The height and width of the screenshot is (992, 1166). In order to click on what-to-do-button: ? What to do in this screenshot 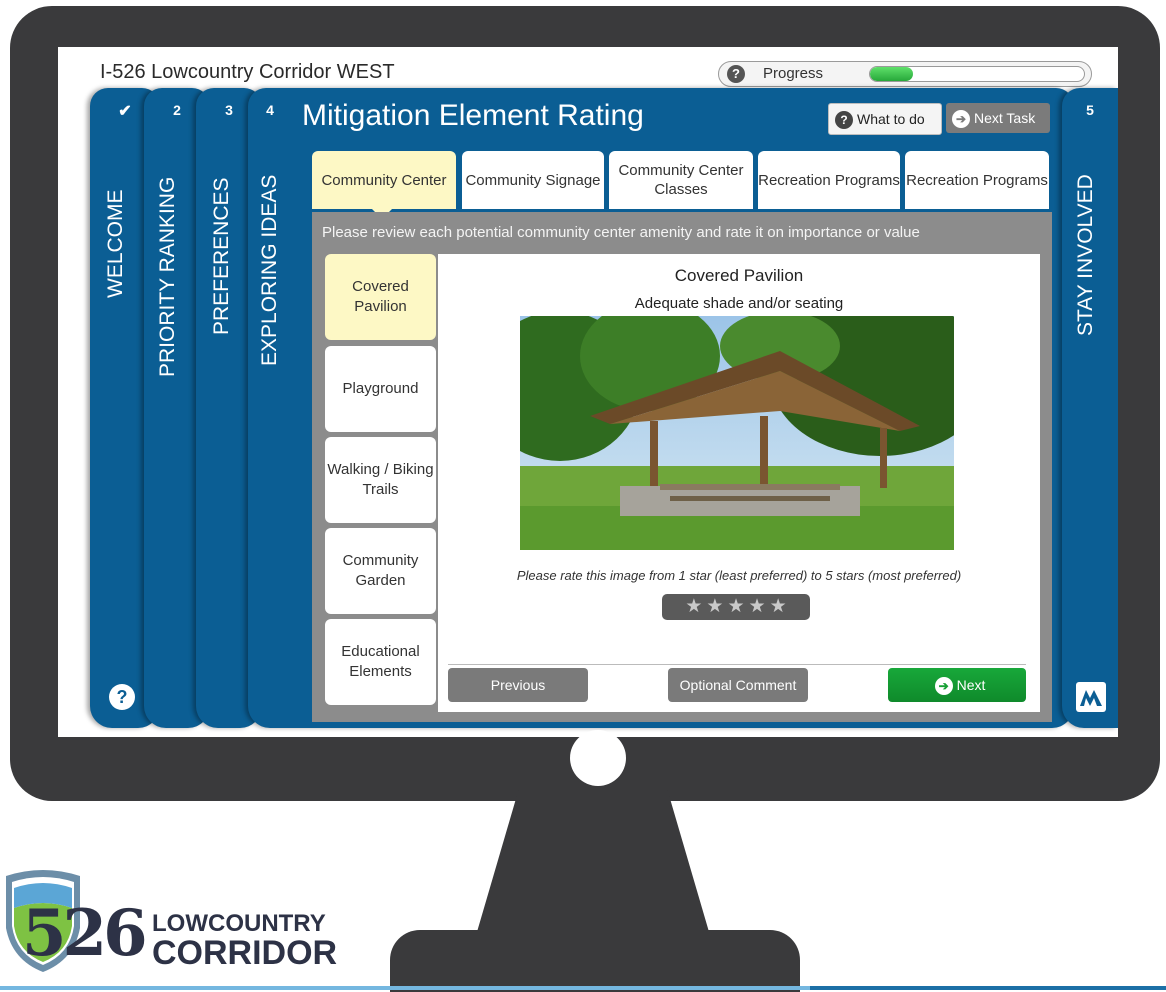, I will do `click(885, 119)`.